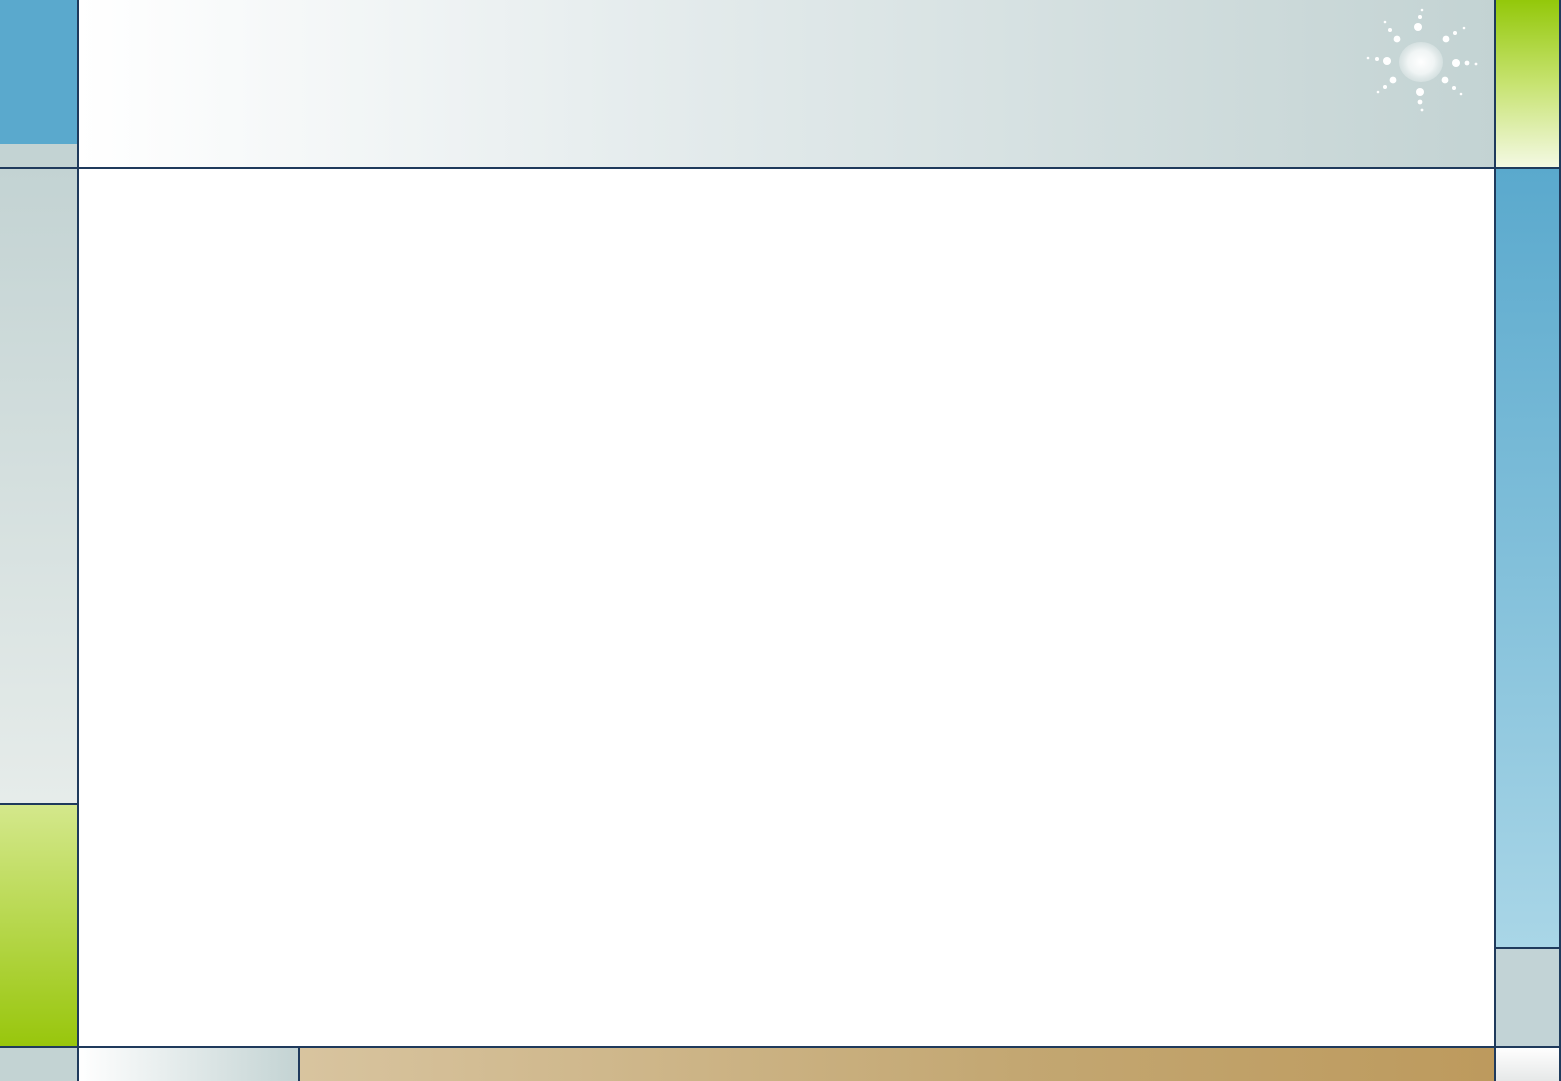 The image size is (1561, 1081). Describe the element at coordinates (1495, 540) in the screenshot. I see `right-divider-line` at that location.